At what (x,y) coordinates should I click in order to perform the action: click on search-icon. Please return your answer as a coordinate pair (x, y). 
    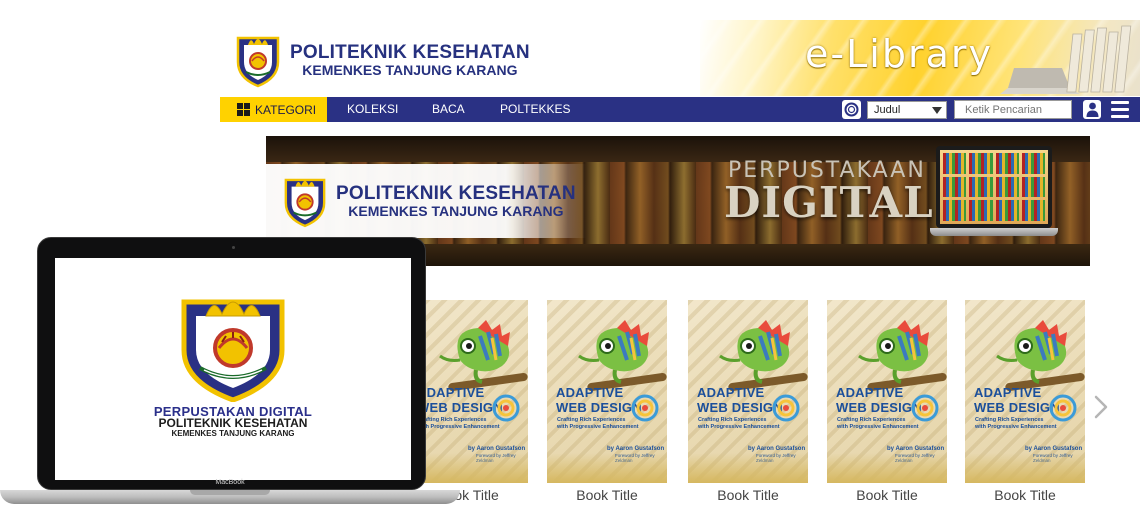
    Looking at the image, I should click on (851, 109).